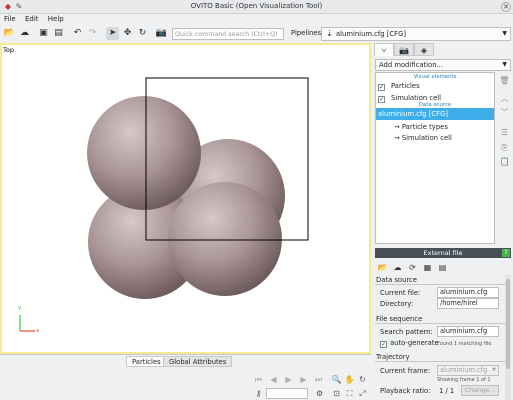 The height and width of the screenshot is (400, 513). Describe the element at coordinates (27, 323) in the screenshot. I see `axis-tripod` at that location.